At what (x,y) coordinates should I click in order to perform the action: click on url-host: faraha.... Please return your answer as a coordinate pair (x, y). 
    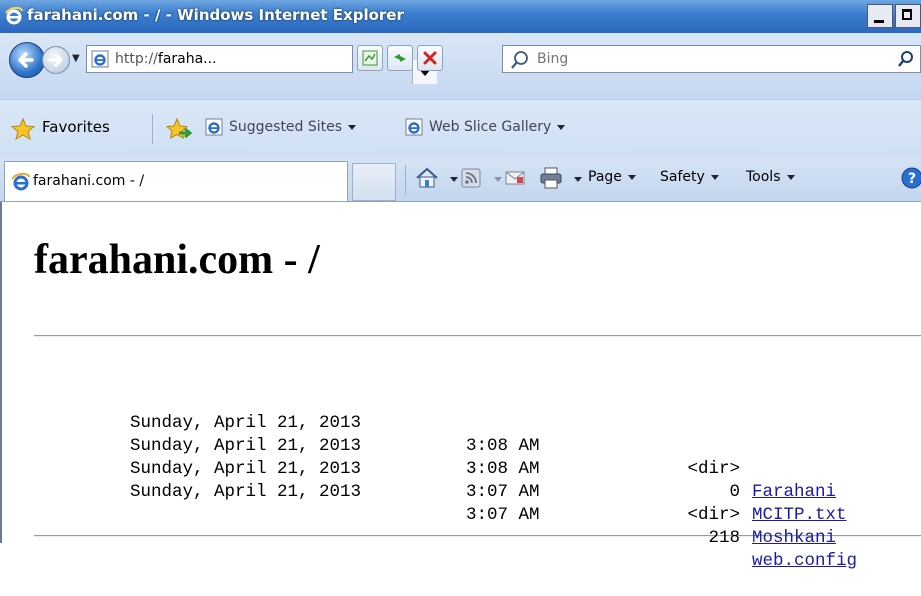
    Looking at the image, I should click on (187, 59).